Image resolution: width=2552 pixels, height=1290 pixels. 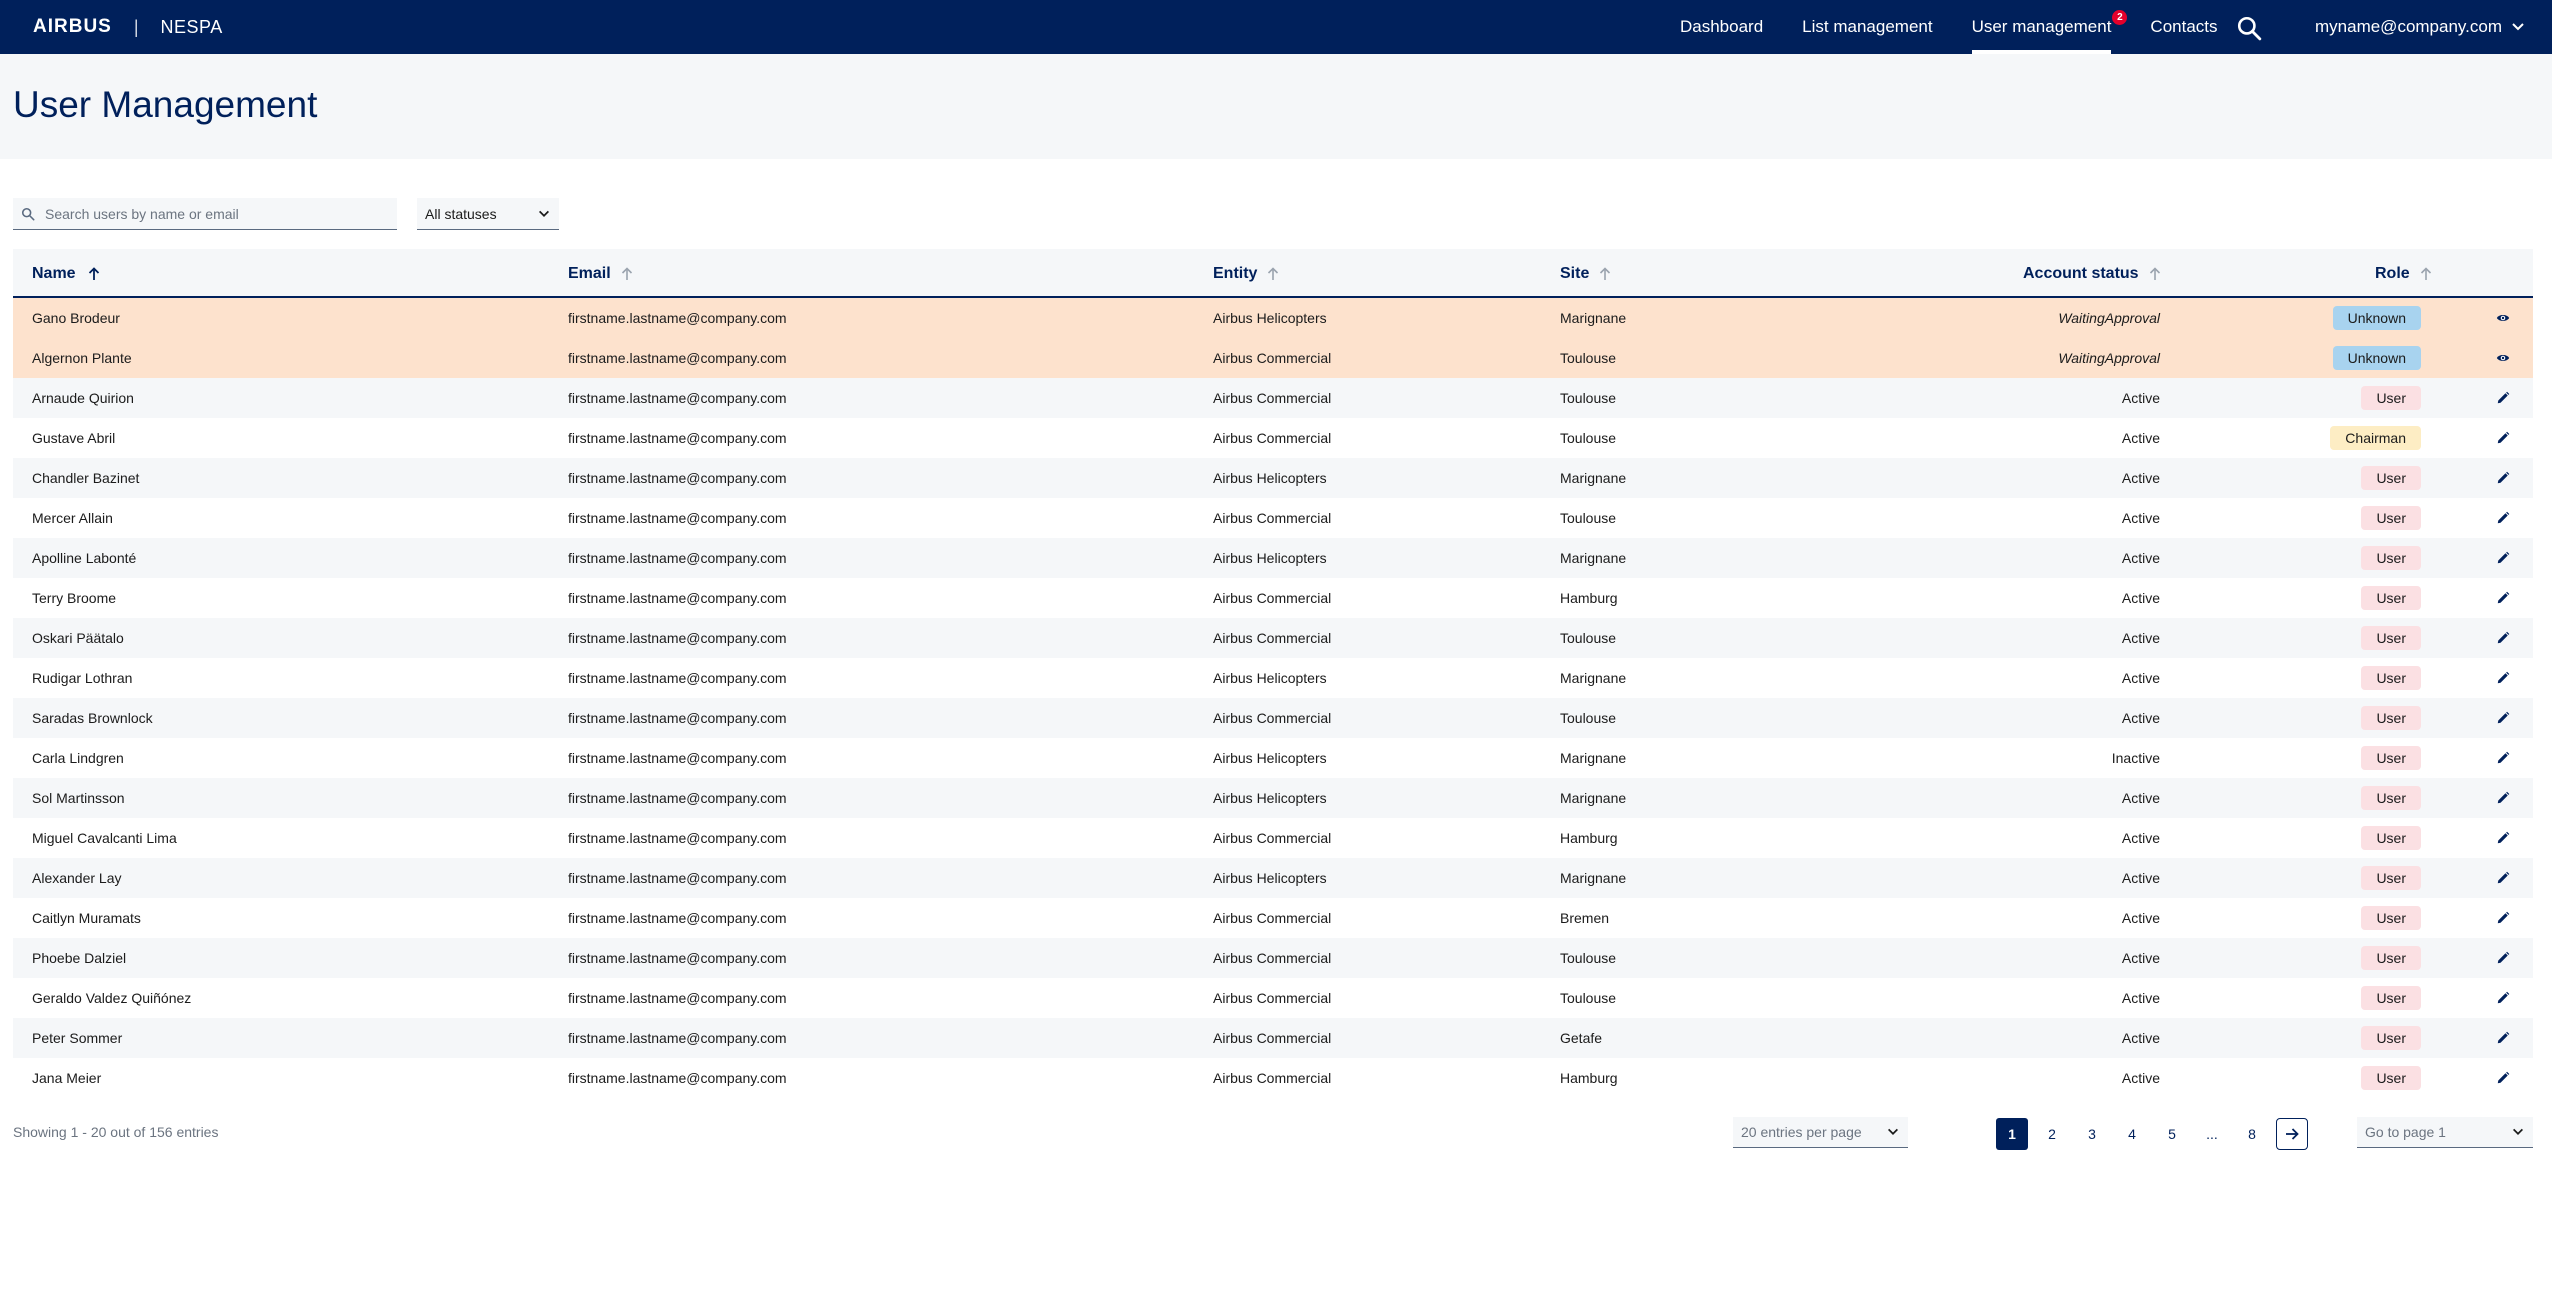 I want to click on brand: AIRBUS | NESPA, so click(x=128, y=27).